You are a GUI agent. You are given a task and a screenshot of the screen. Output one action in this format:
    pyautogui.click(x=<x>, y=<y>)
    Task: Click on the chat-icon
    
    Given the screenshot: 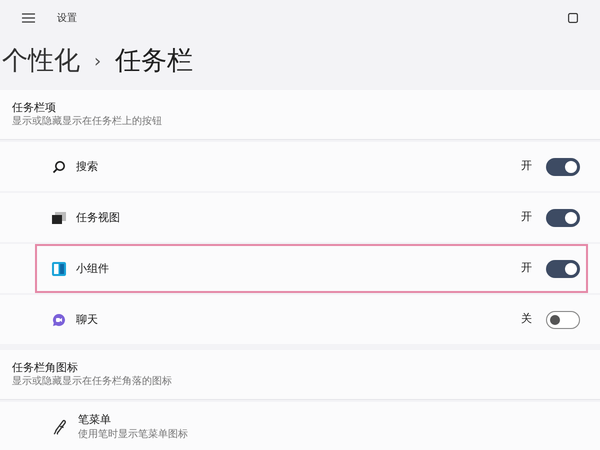 What is the action you would take?
    pyautogui.click(x=59, y=319)
    